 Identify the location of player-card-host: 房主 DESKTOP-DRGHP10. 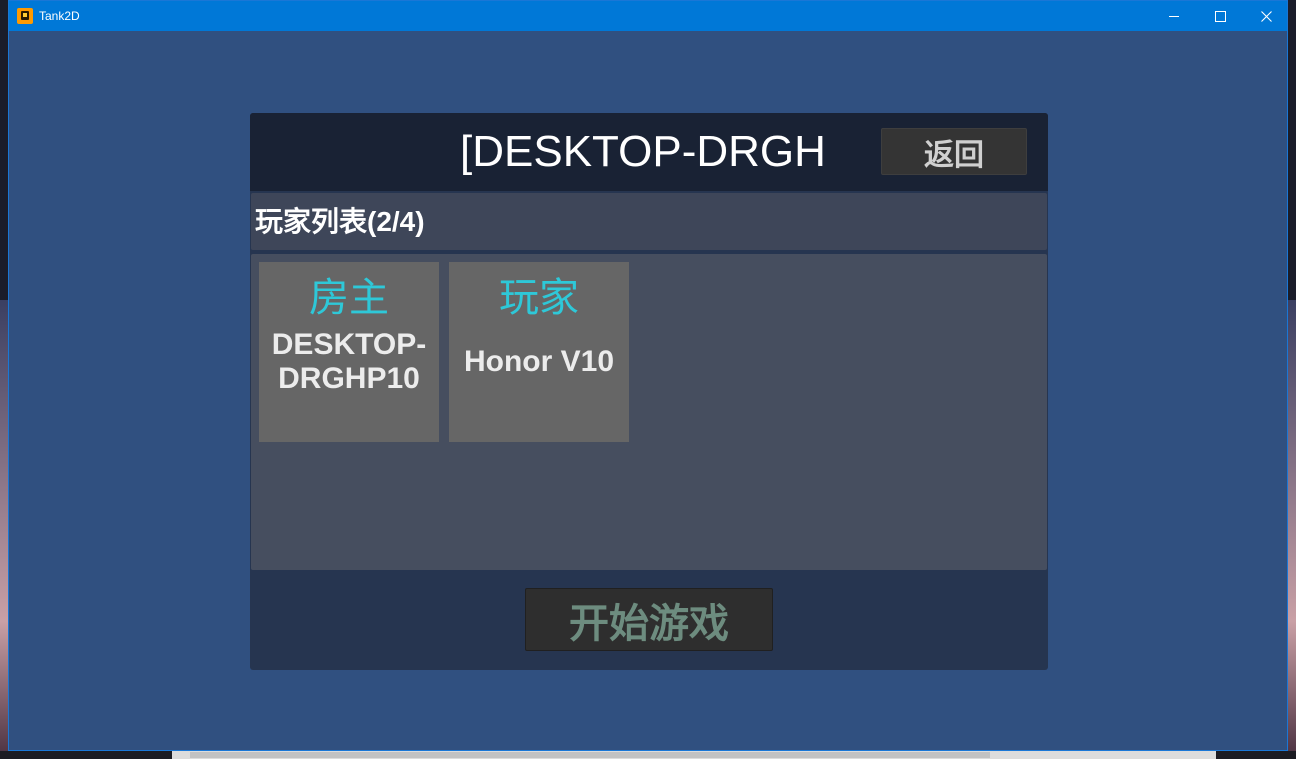
(349, 352).